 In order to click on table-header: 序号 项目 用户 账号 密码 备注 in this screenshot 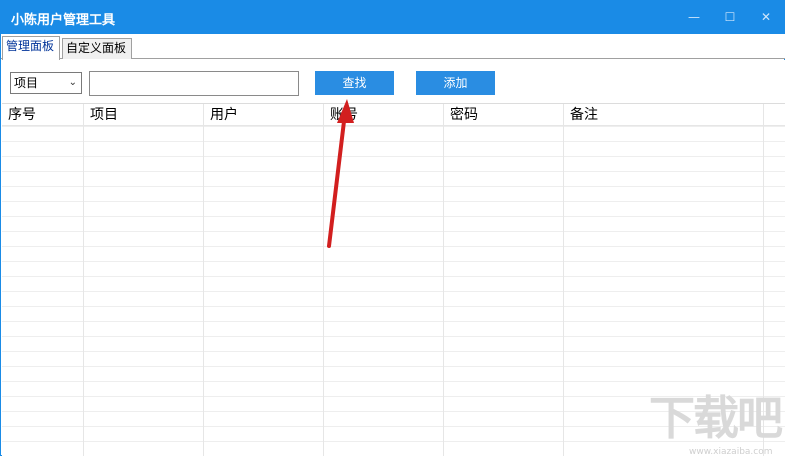, I will do `click(393, 115)`.